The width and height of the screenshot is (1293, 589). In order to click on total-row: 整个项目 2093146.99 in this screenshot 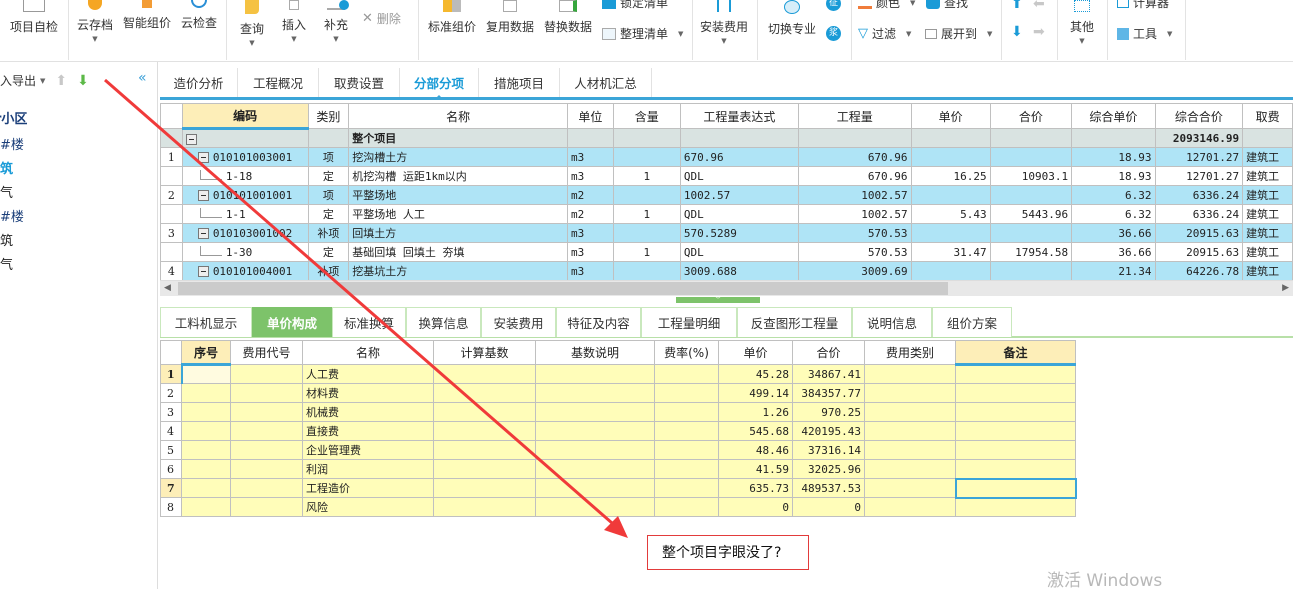, I will do `click(726, 138)`.